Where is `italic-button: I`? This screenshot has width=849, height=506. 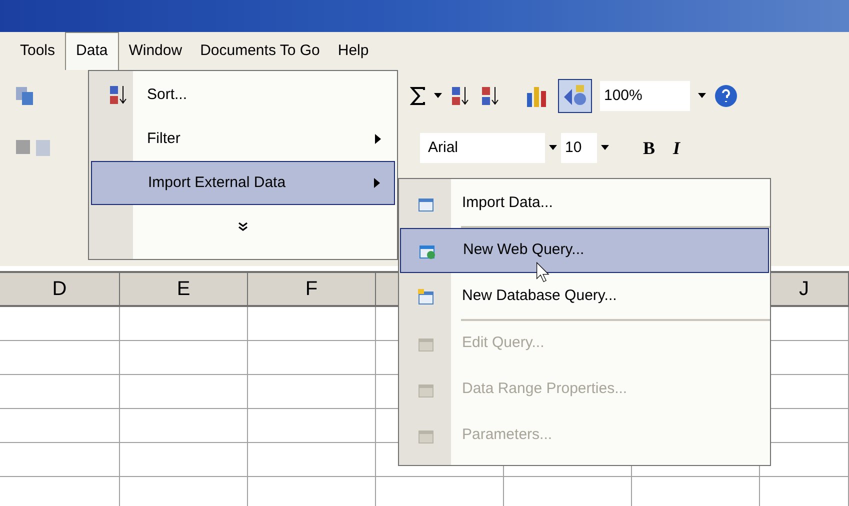 italic-button: I is located at coordinates (676, 148).